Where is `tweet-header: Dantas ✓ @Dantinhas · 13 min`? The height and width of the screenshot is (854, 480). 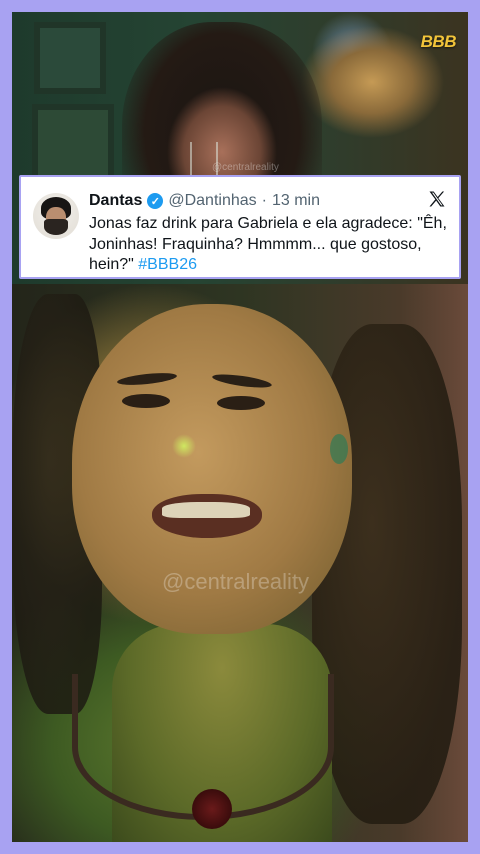 tweet-header: Dantas ✓ @Dantinhas · 13 min is located at coordinates (204, 201).